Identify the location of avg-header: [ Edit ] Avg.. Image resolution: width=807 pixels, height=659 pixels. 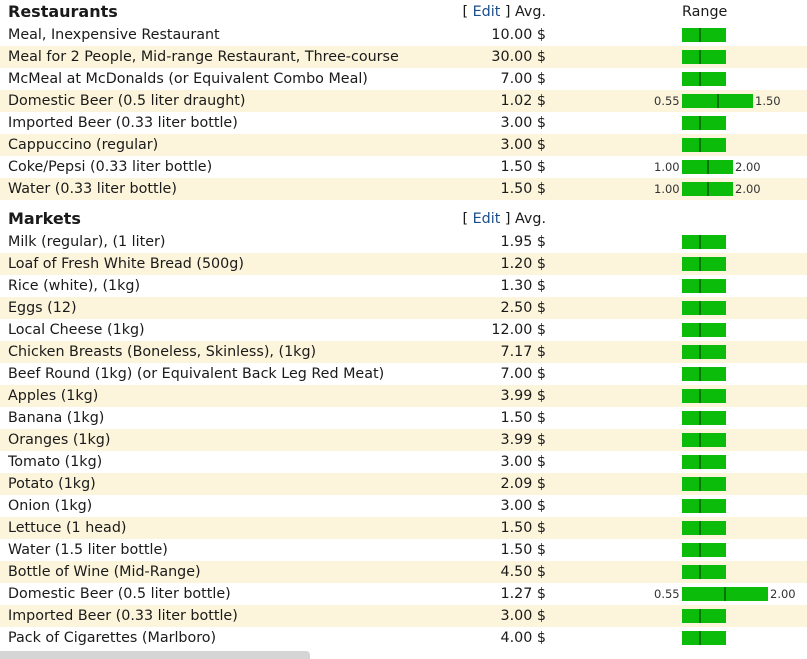
(494, 219).